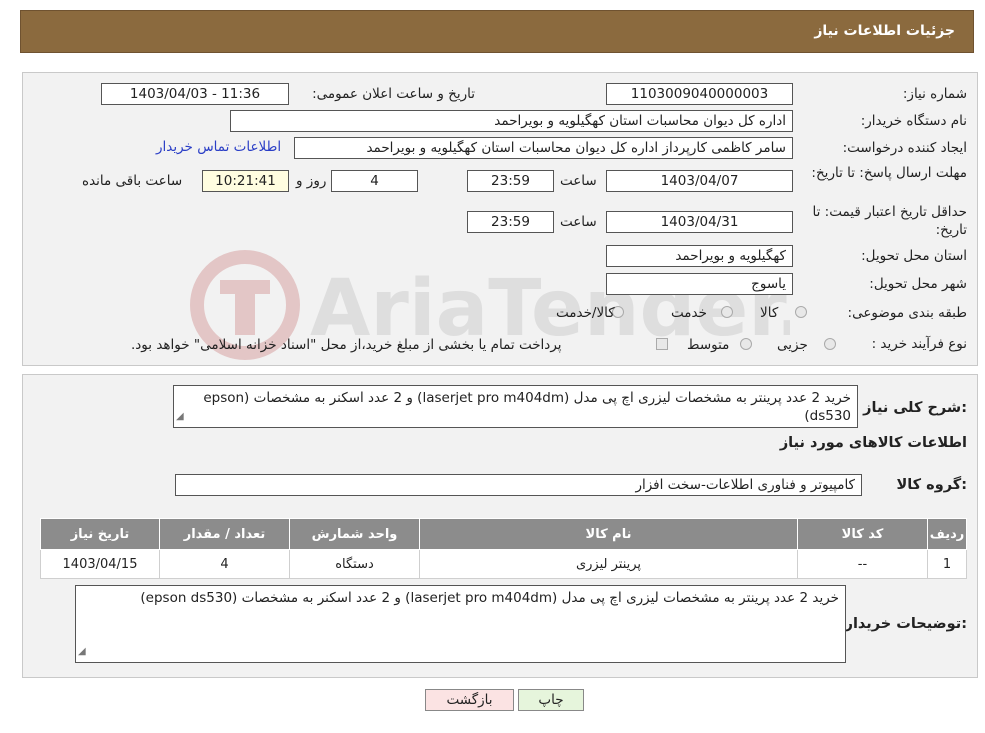 The height and width of the screenshot is (733, 985). What do you see at coordinates (497, 31) in the screenshot?
I see `page-header: جزئیات اطلاعات نیاز` at bounding box center [497, 31].